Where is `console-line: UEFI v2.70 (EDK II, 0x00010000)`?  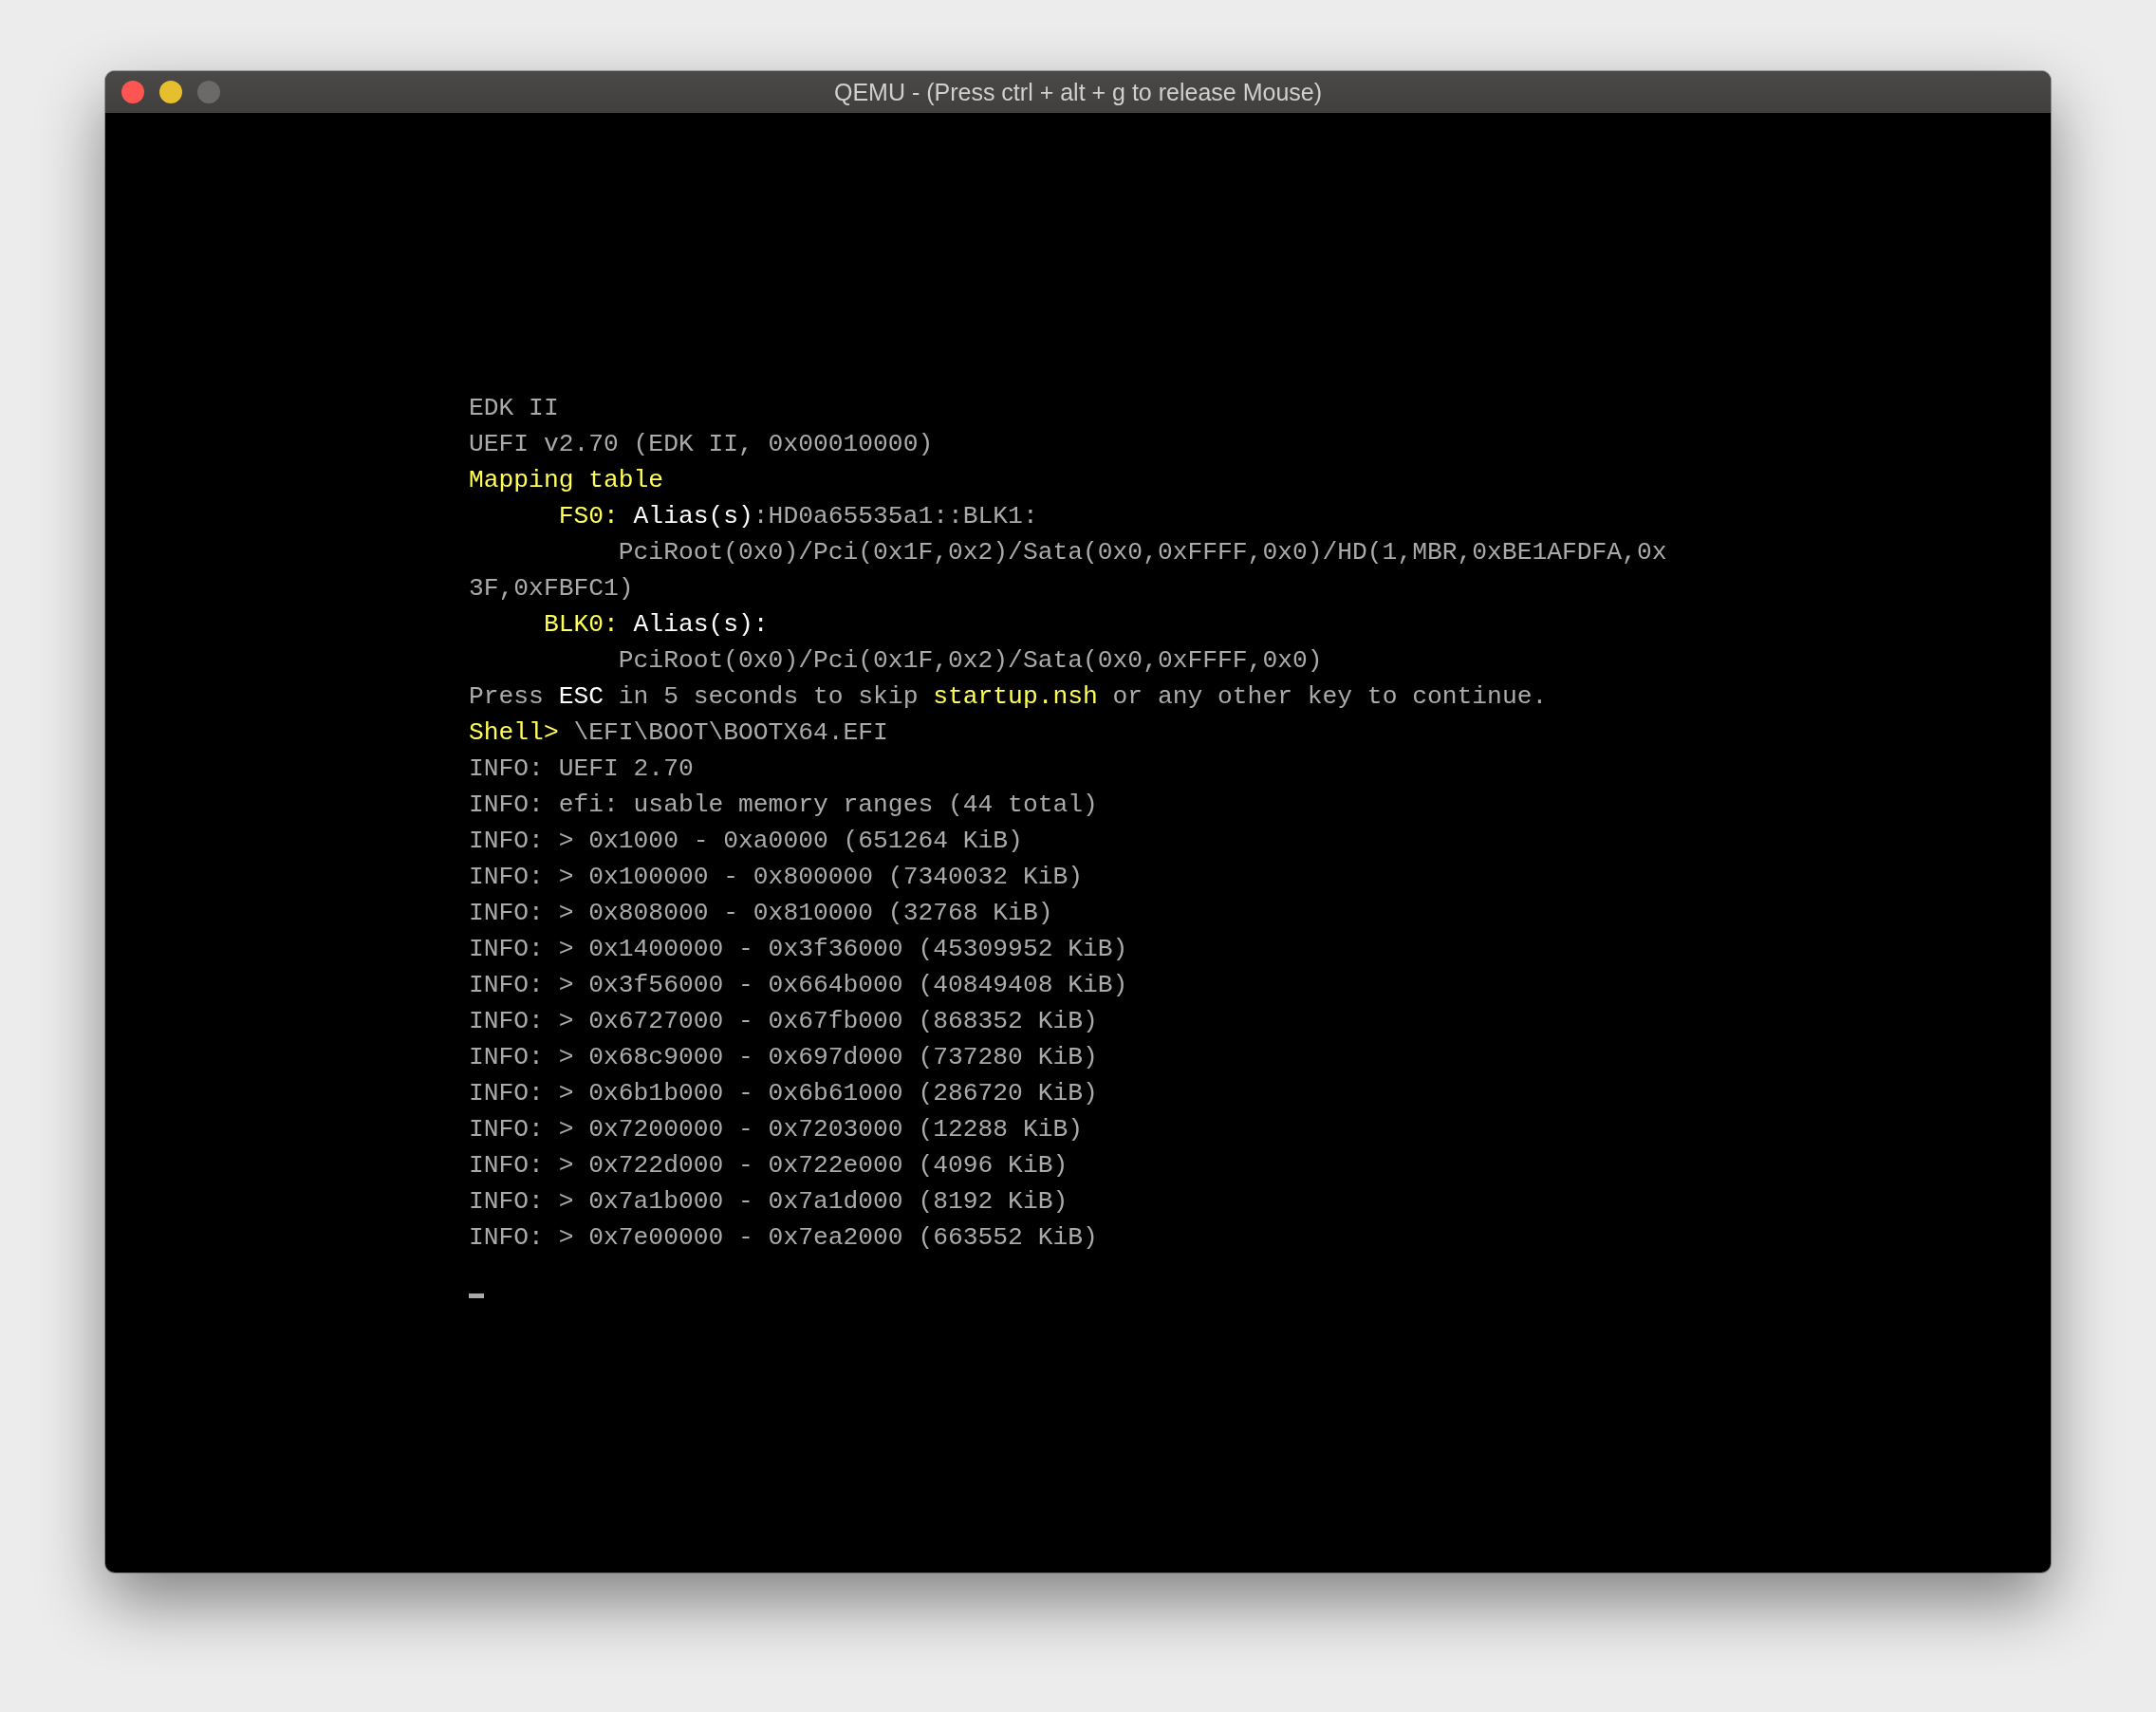
console-line: UEFI v2.70 (EDK II, 0x00010000) is located at coordinates (701, 444).